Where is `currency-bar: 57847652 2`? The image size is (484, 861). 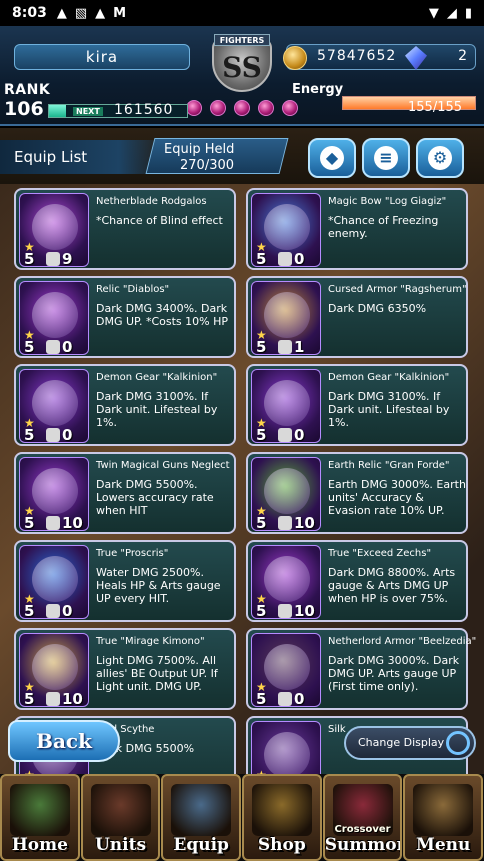
currency-bar: 57847652 2 is located at coordinates (379, 57).